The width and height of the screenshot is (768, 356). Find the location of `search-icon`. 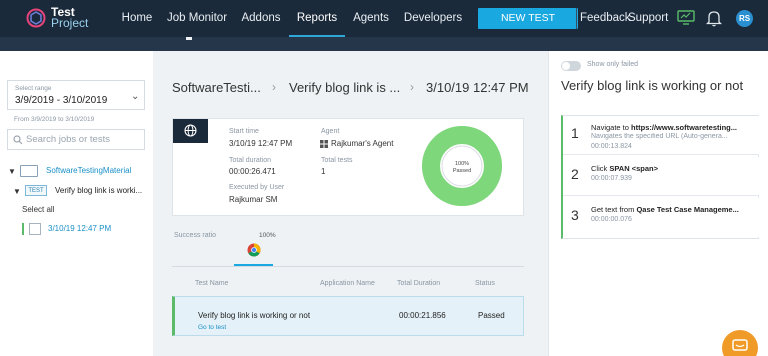

search-icon is located at coordinates (18, 140).